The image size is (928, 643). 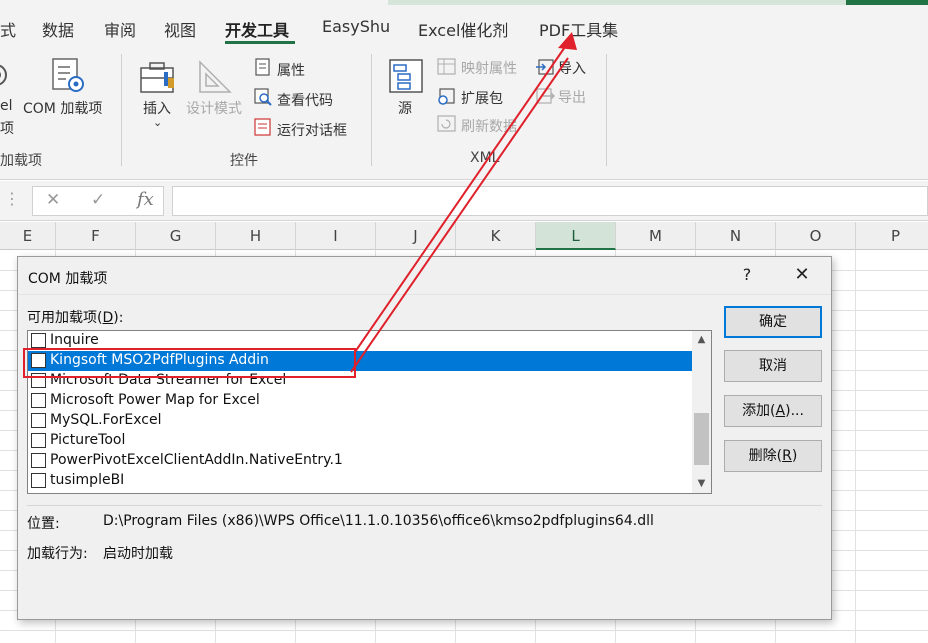 I want to click on column-header: I, so click(x=336, y=236).